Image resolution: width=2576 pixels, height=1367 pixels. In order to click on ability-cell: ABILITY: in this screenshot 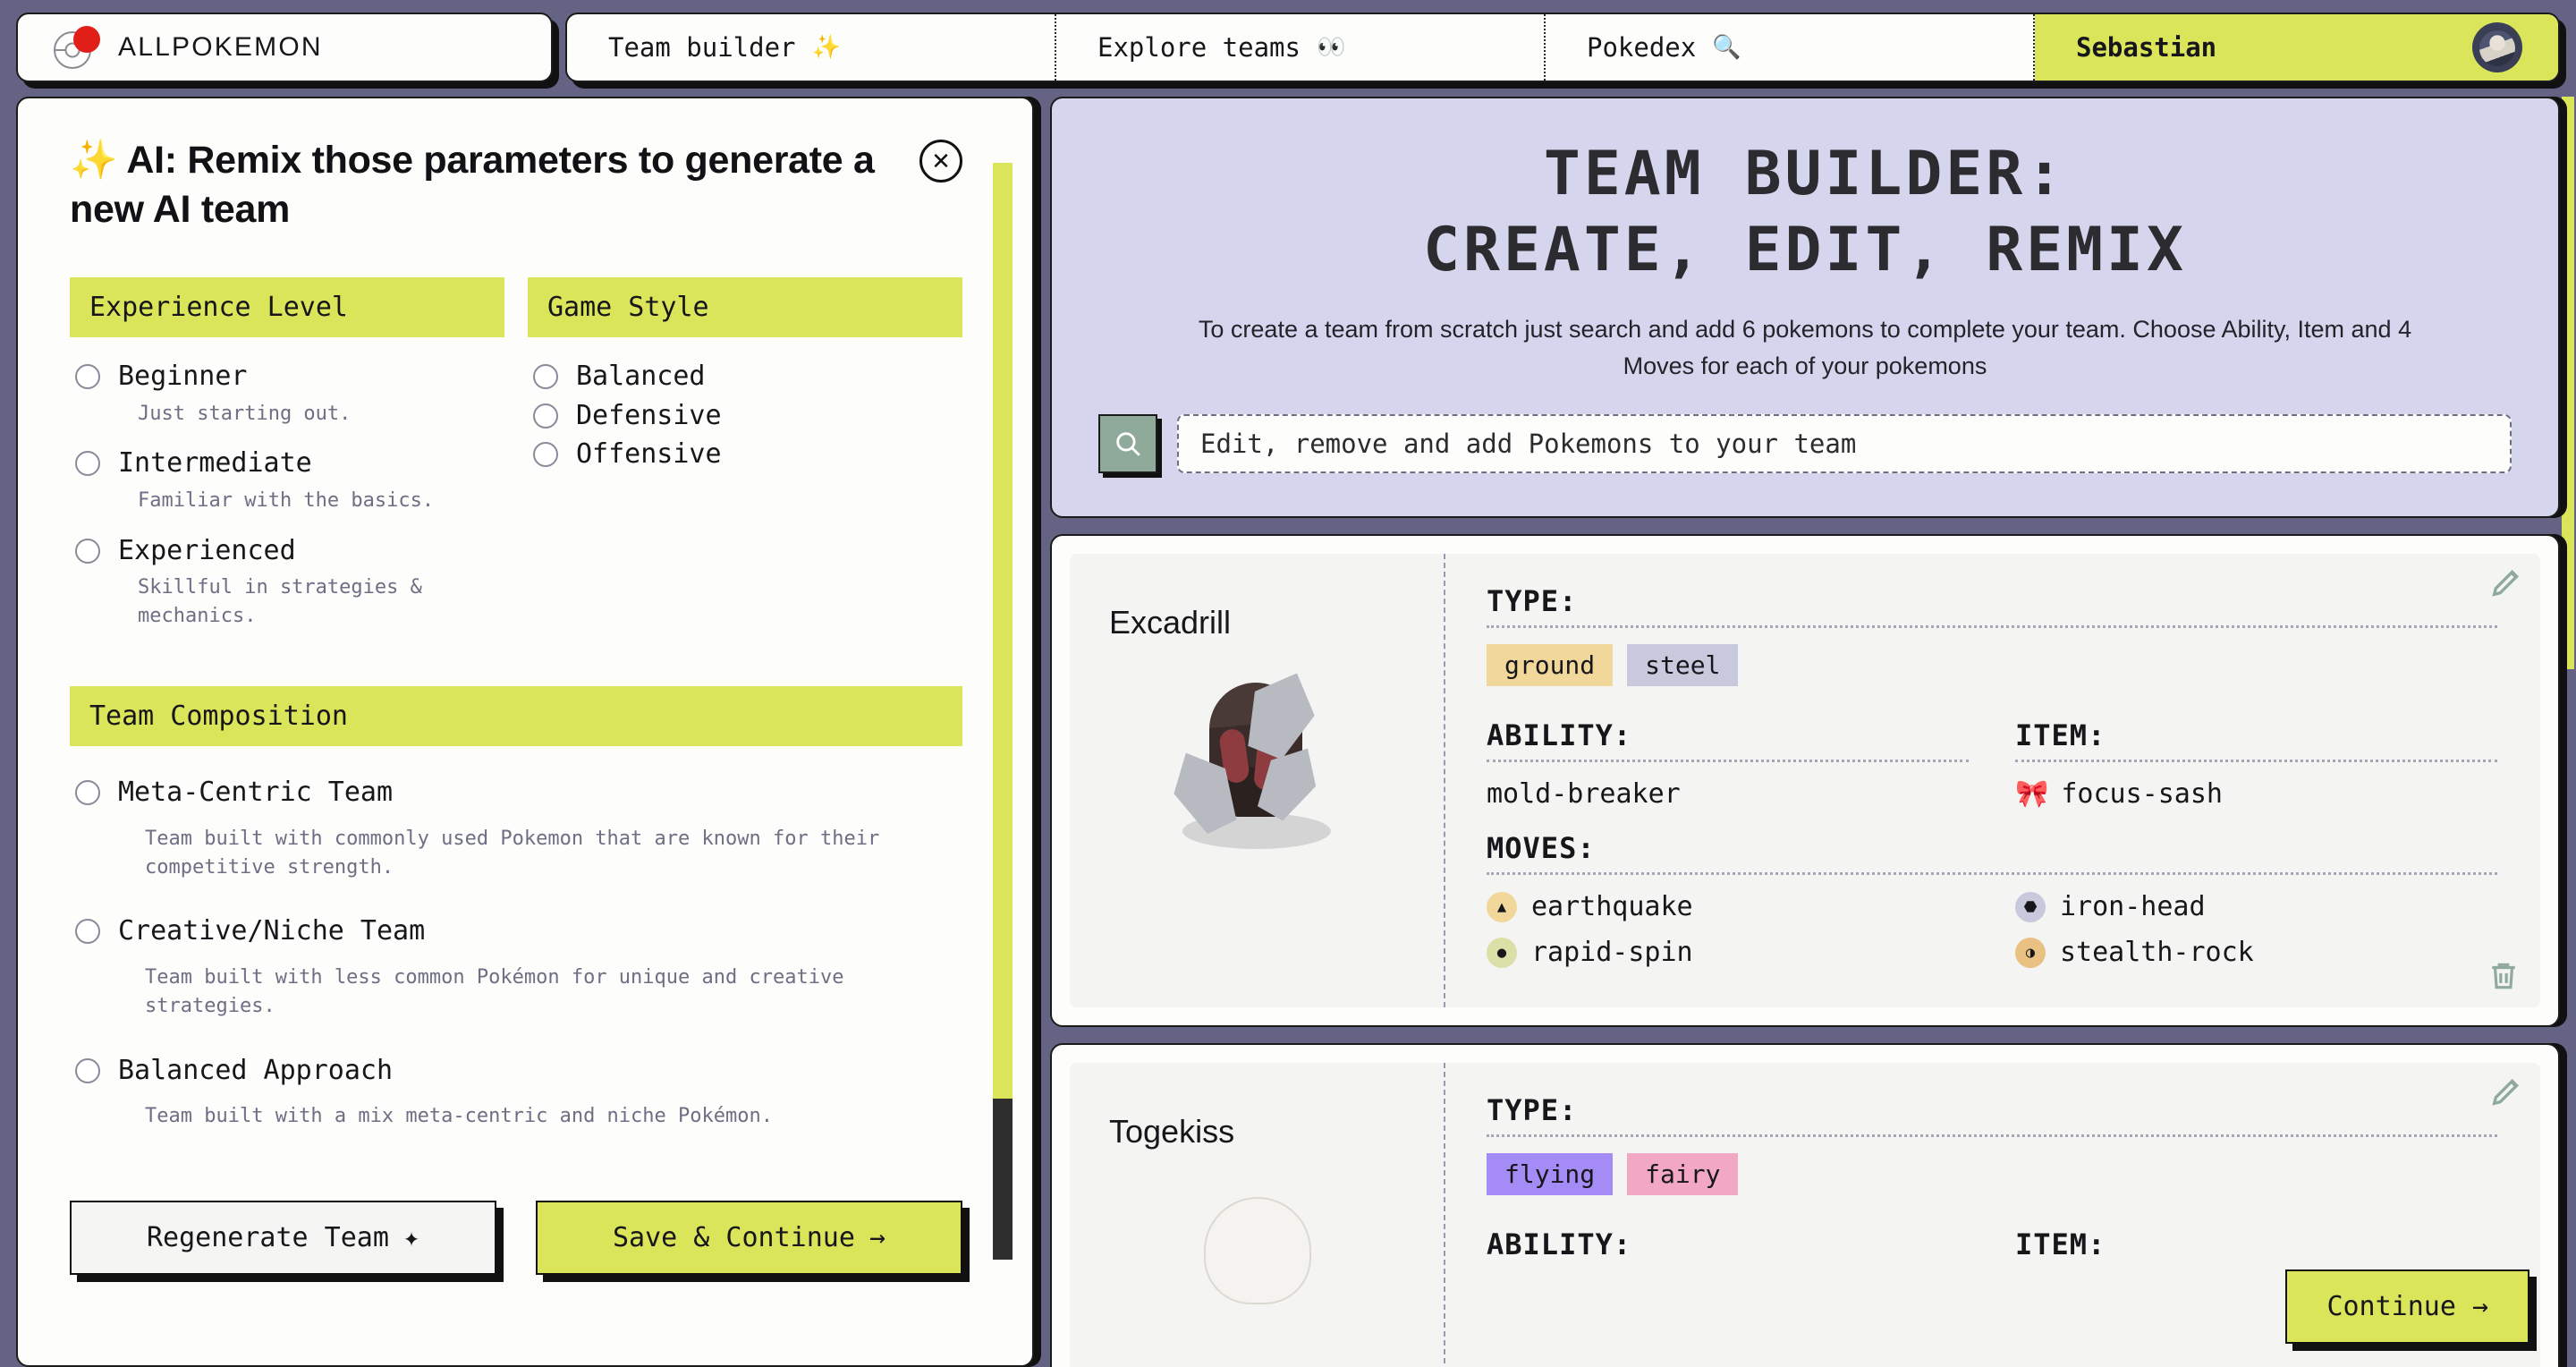, I will do `click(1728, 1244)`.